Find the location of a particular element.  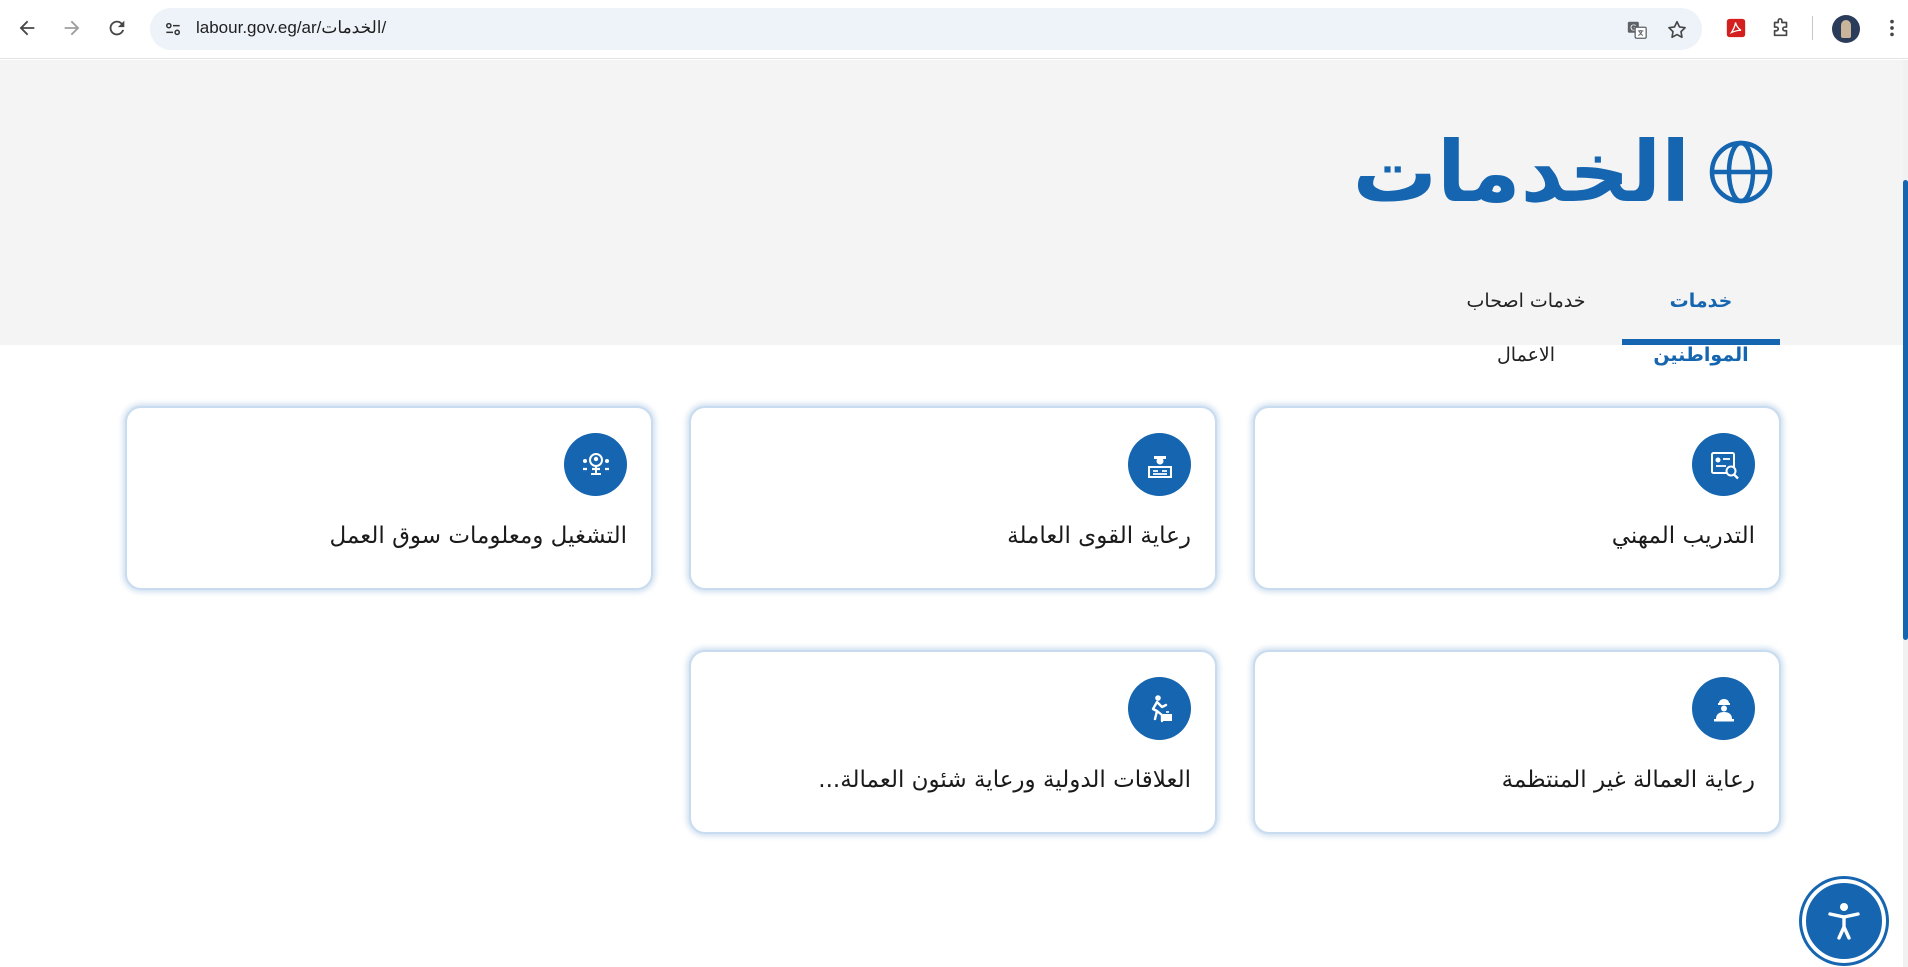

accessibility-icon is located at coordinates (1844, 921).